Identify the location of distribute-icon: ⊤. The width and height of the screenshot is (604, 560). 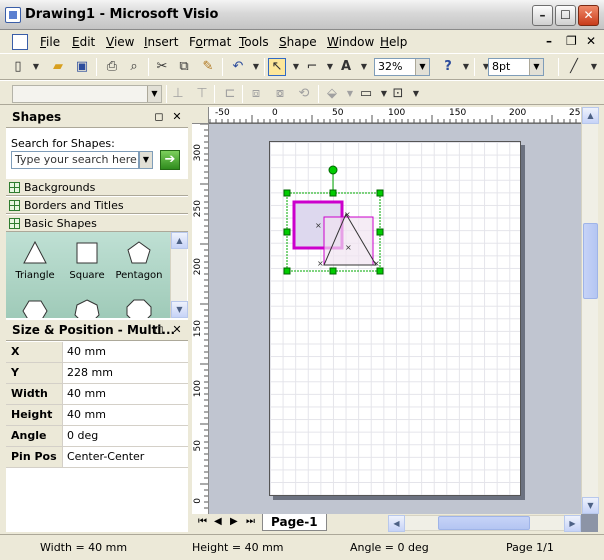
(202, 94).